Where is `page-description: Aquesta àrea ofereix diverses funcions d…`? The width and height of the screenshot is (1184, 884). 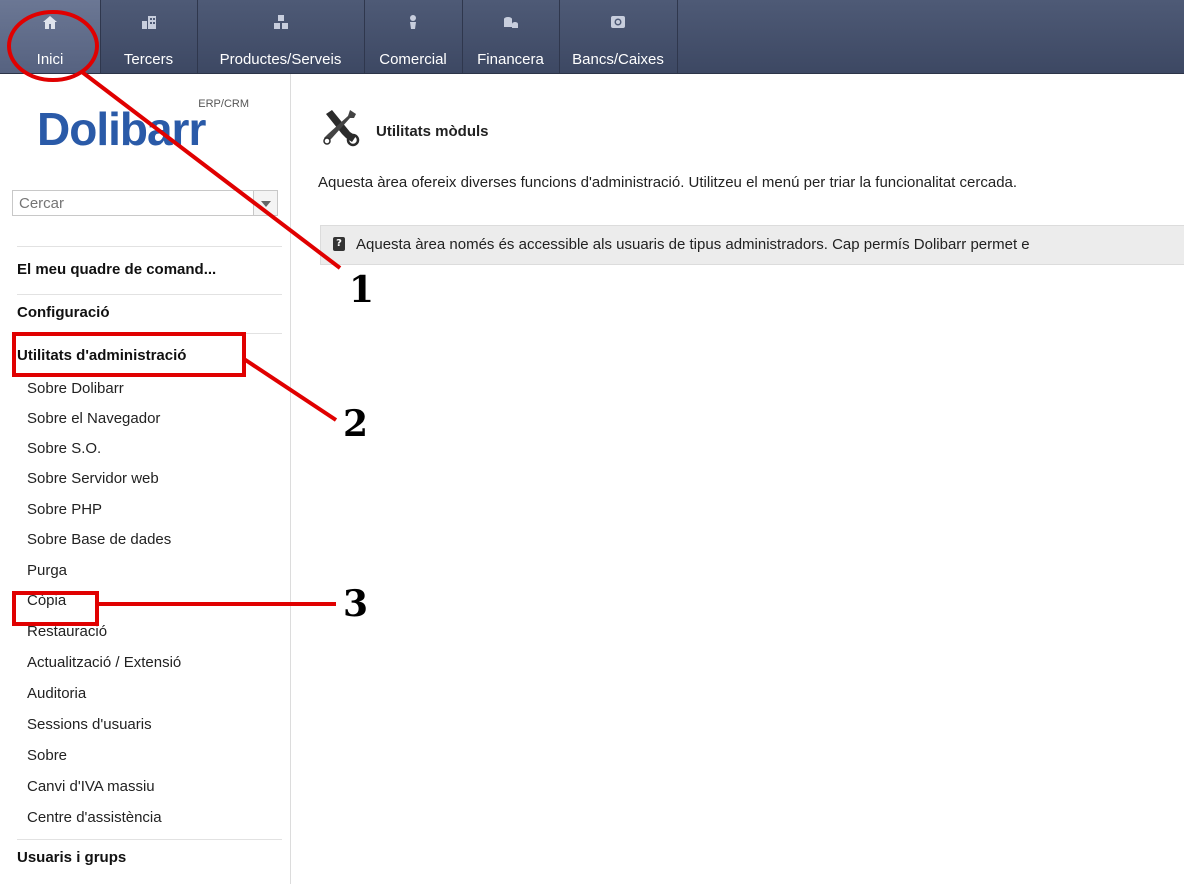
page-description: Aquesta àrea ofereix diverses funcions d… is located at coordinates (668, 182).